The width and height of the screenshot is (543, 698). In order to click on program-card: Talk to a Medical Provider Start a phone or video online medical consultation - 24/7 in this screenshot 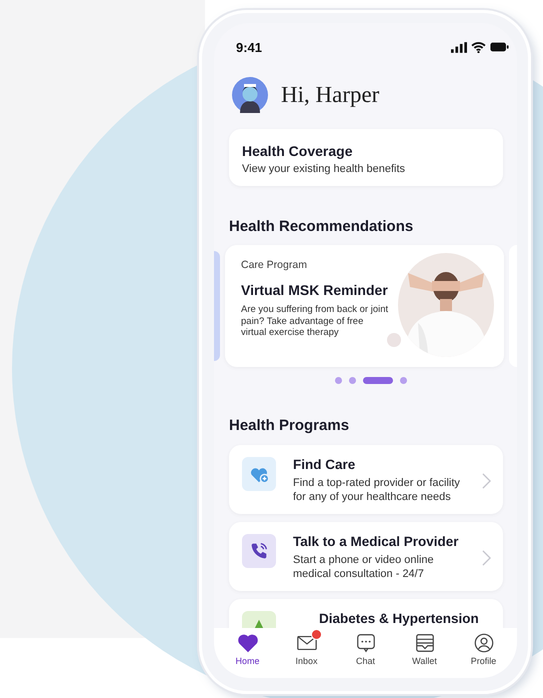, I will do `click(366, 556)`.